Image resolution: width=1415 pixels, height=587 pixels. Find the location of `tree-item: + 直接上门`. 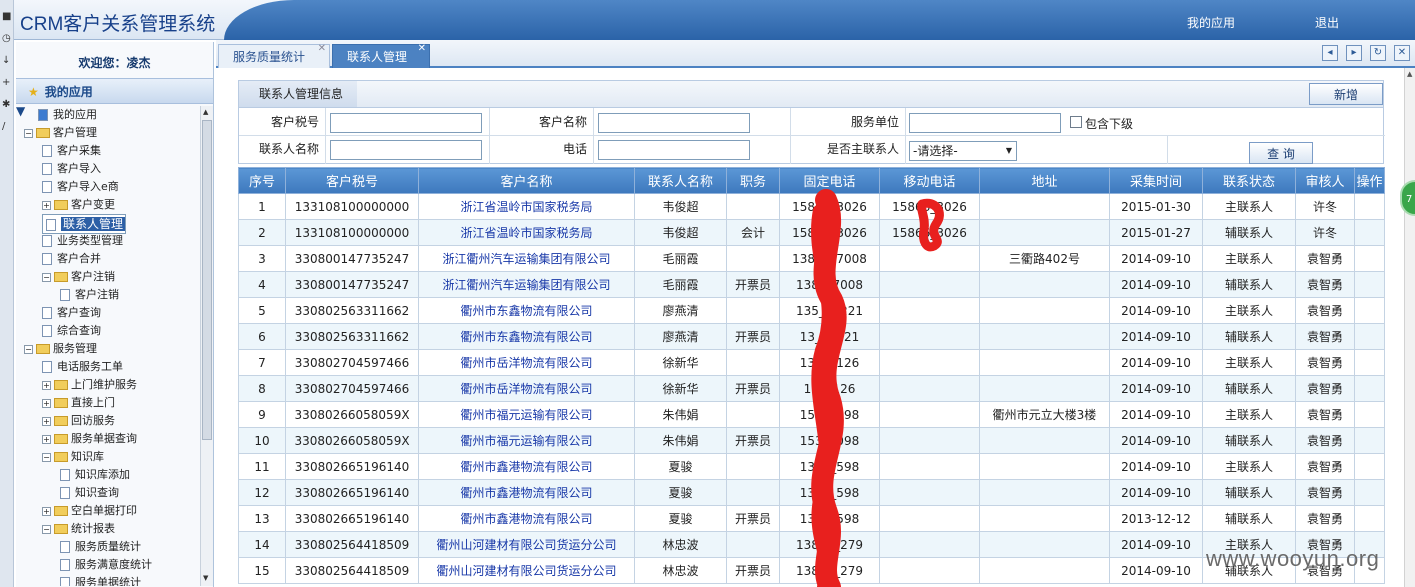

tree-item: + 直接上门 is located at coordinates (78, 403).